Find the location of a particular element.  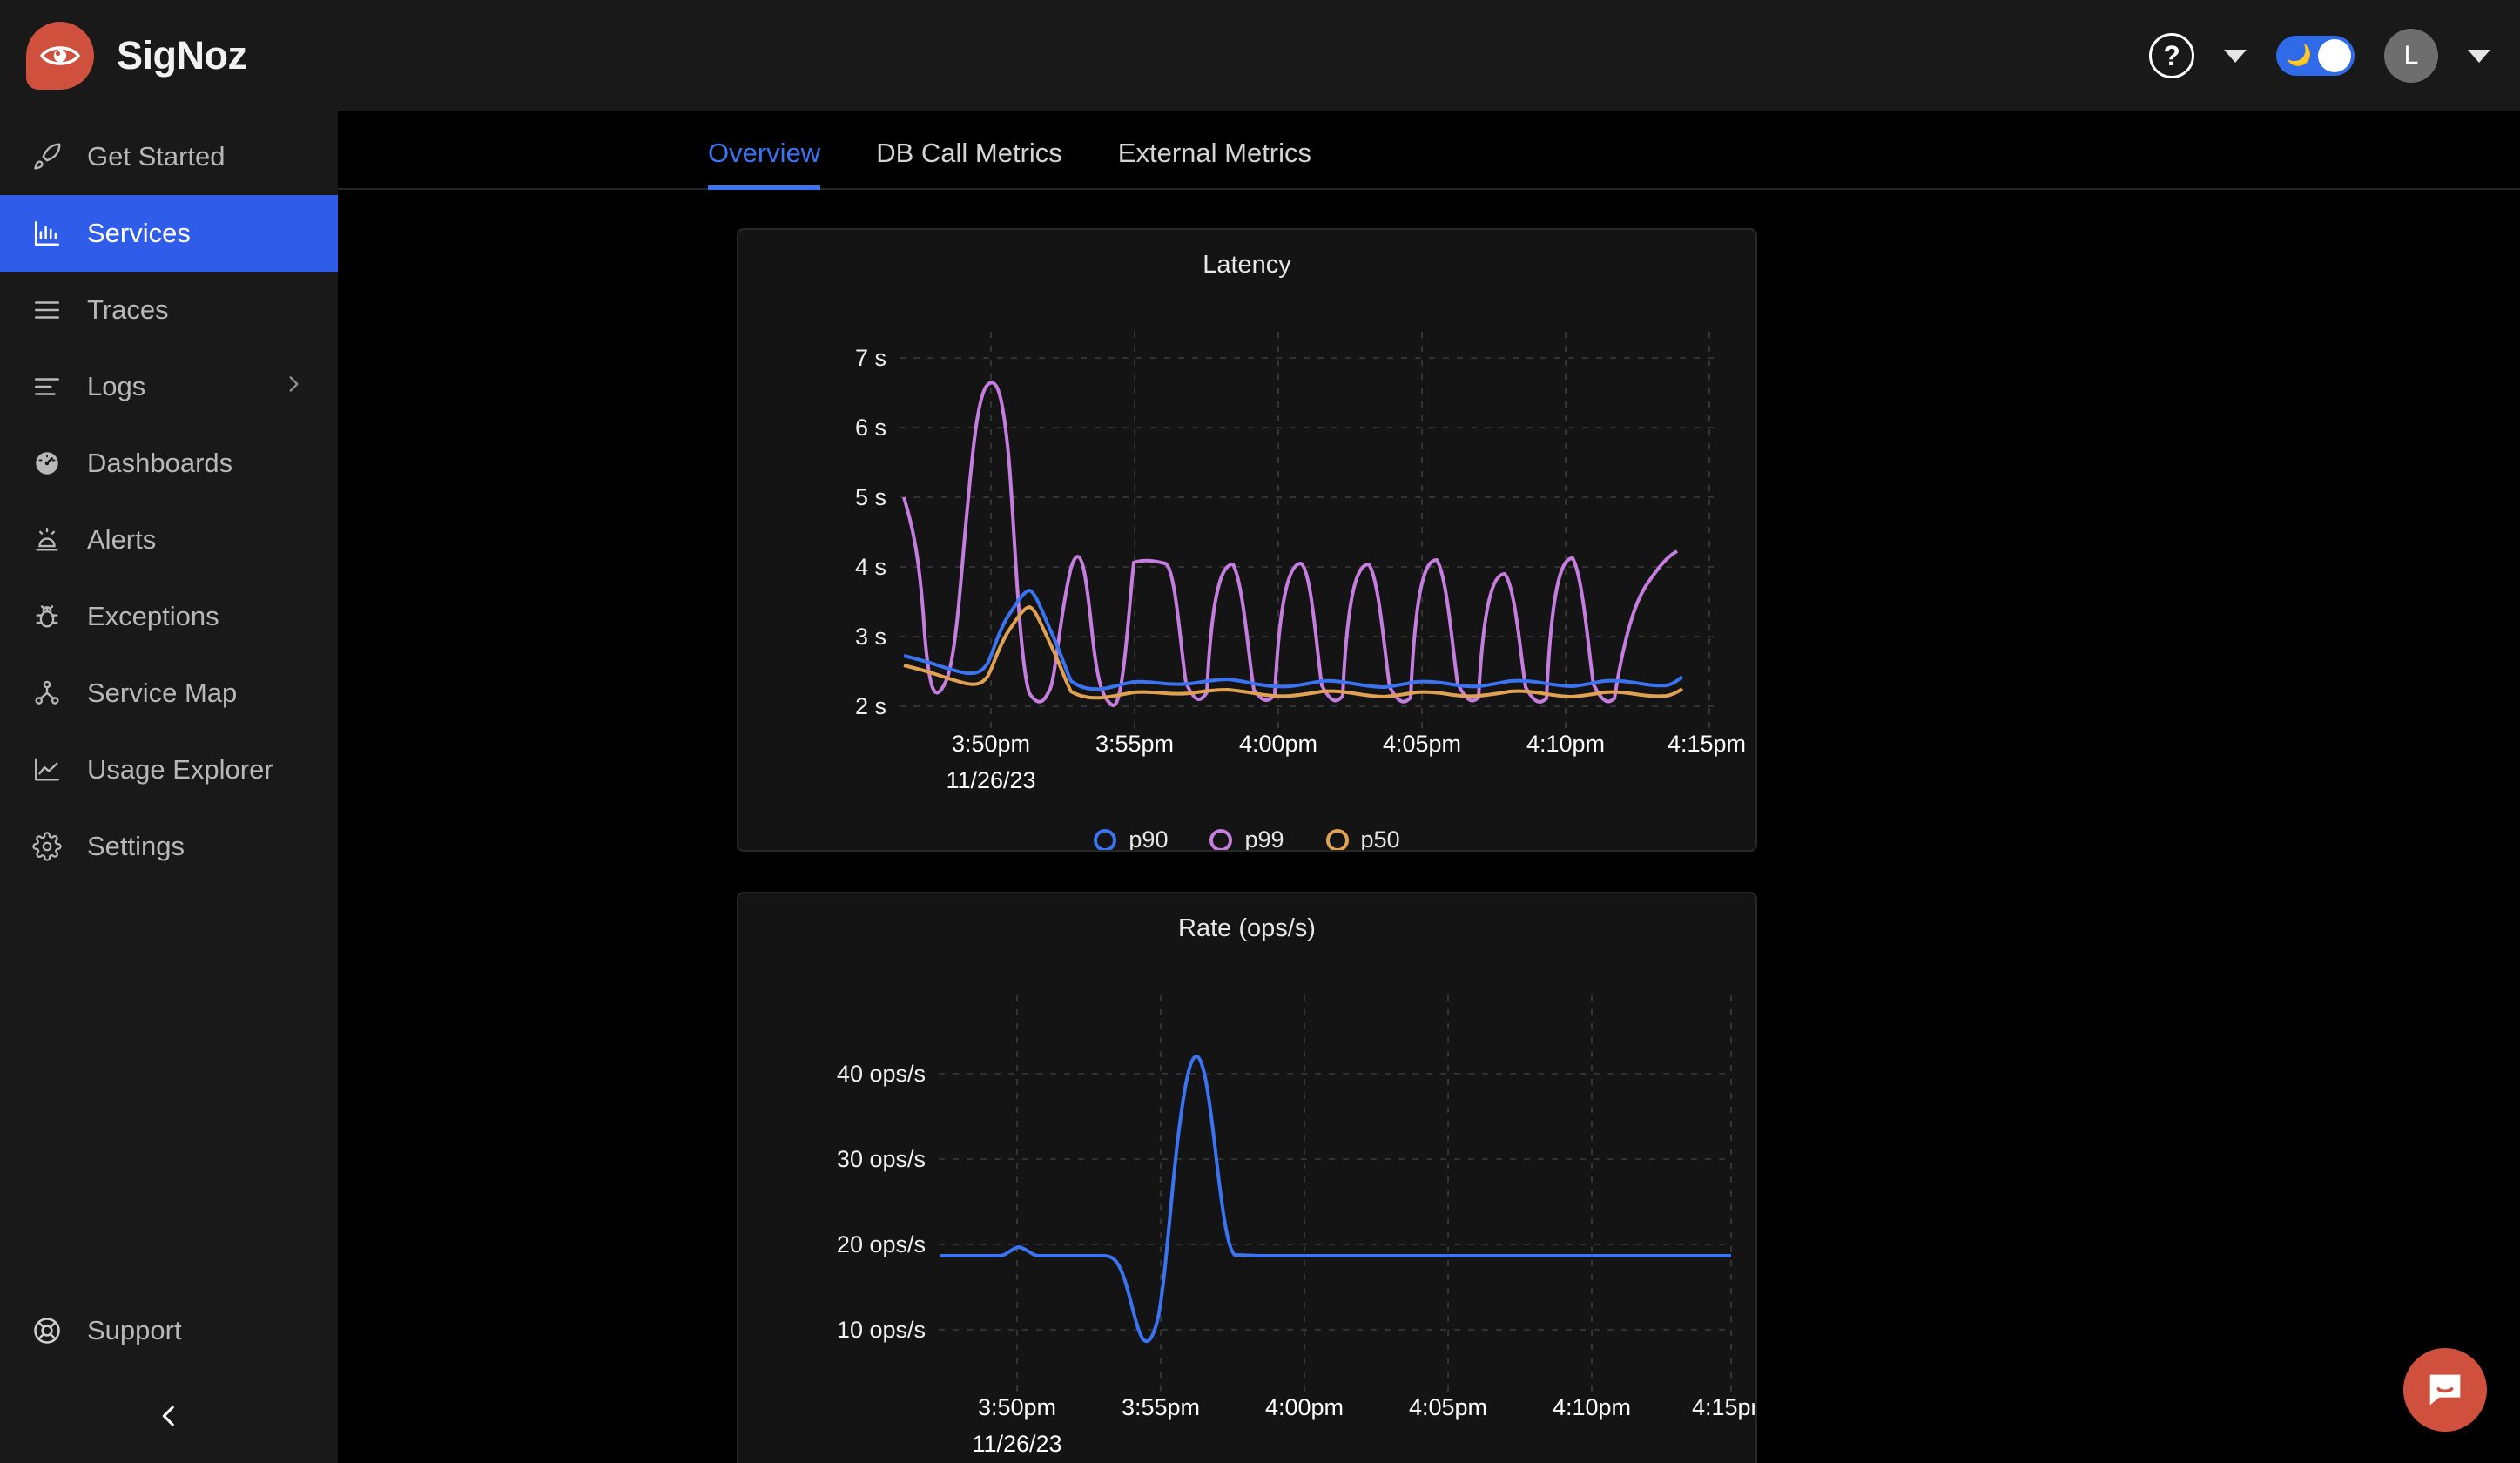

svg-text: 7 s is located at coordinates (870, 358).